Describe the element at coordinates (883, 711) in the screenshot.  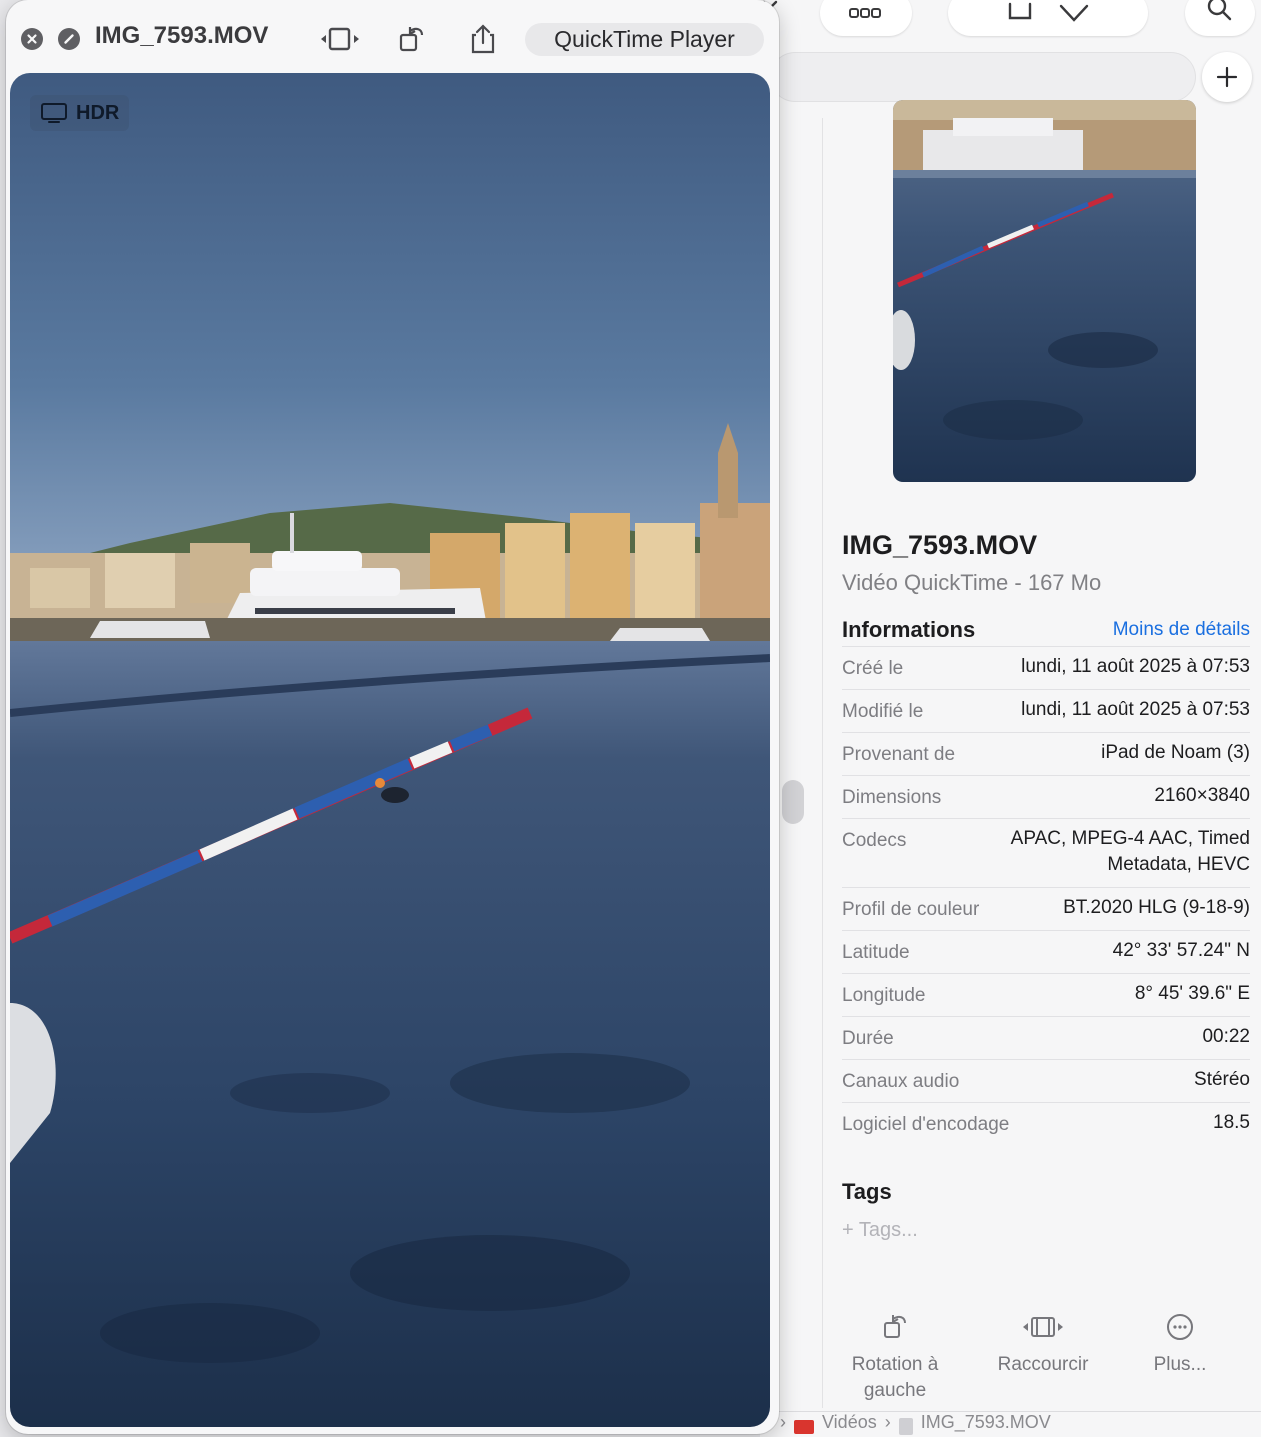
I see `info-key: Modifié le` at that location.